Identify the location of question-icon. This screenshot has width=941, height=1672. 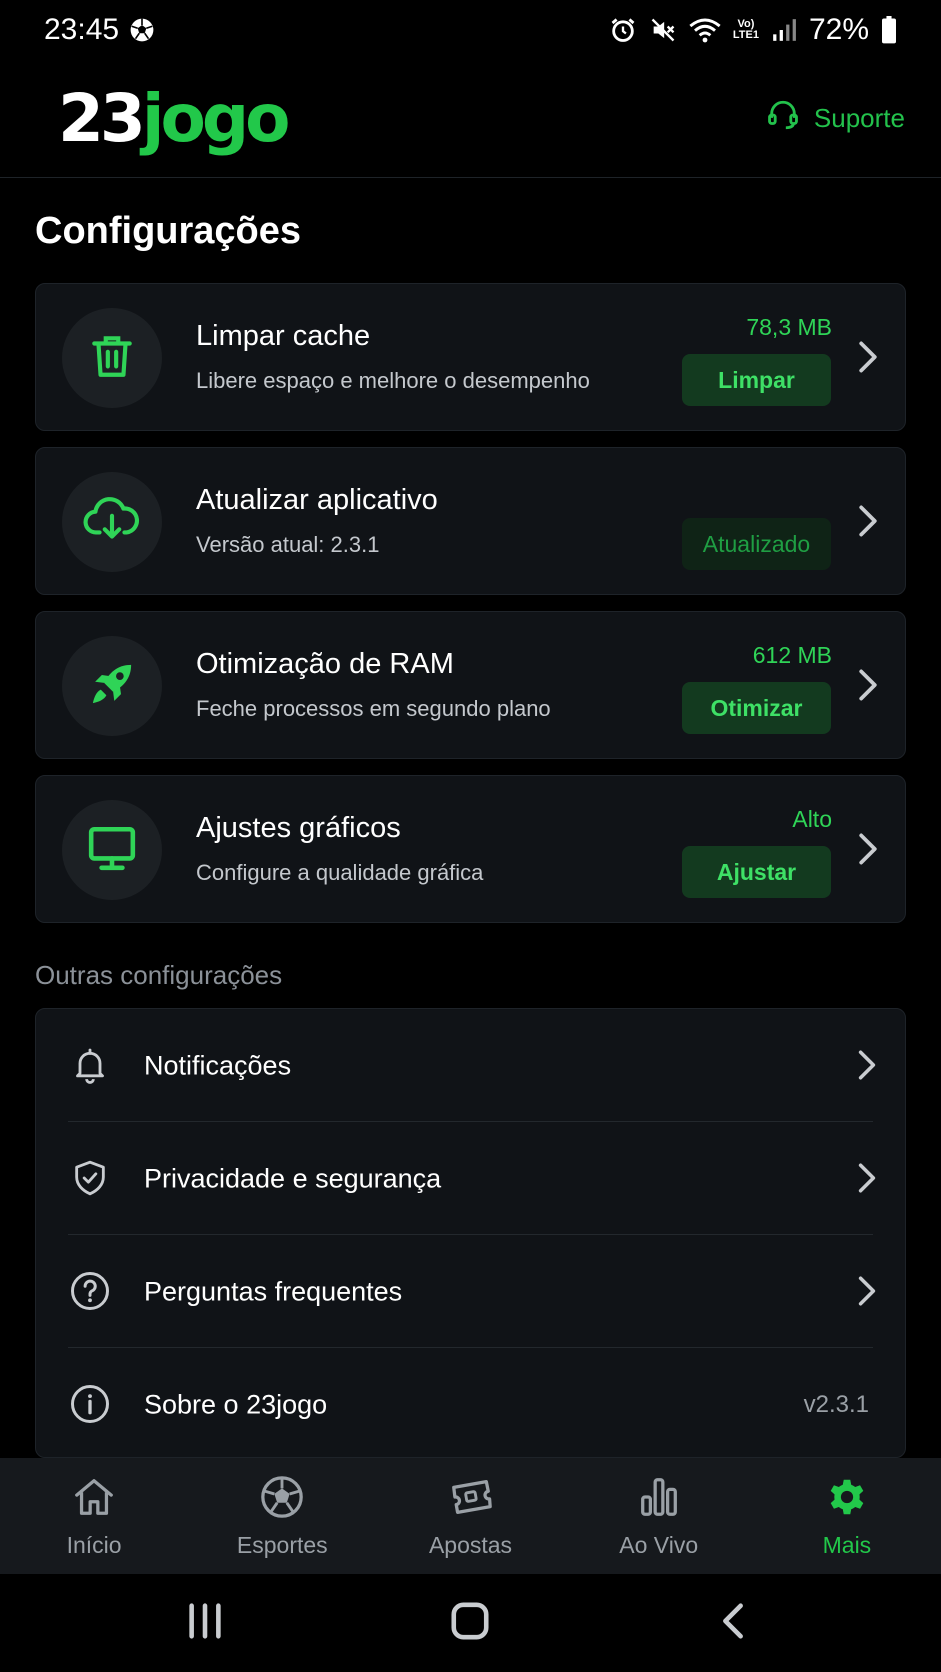
(90, 1291).